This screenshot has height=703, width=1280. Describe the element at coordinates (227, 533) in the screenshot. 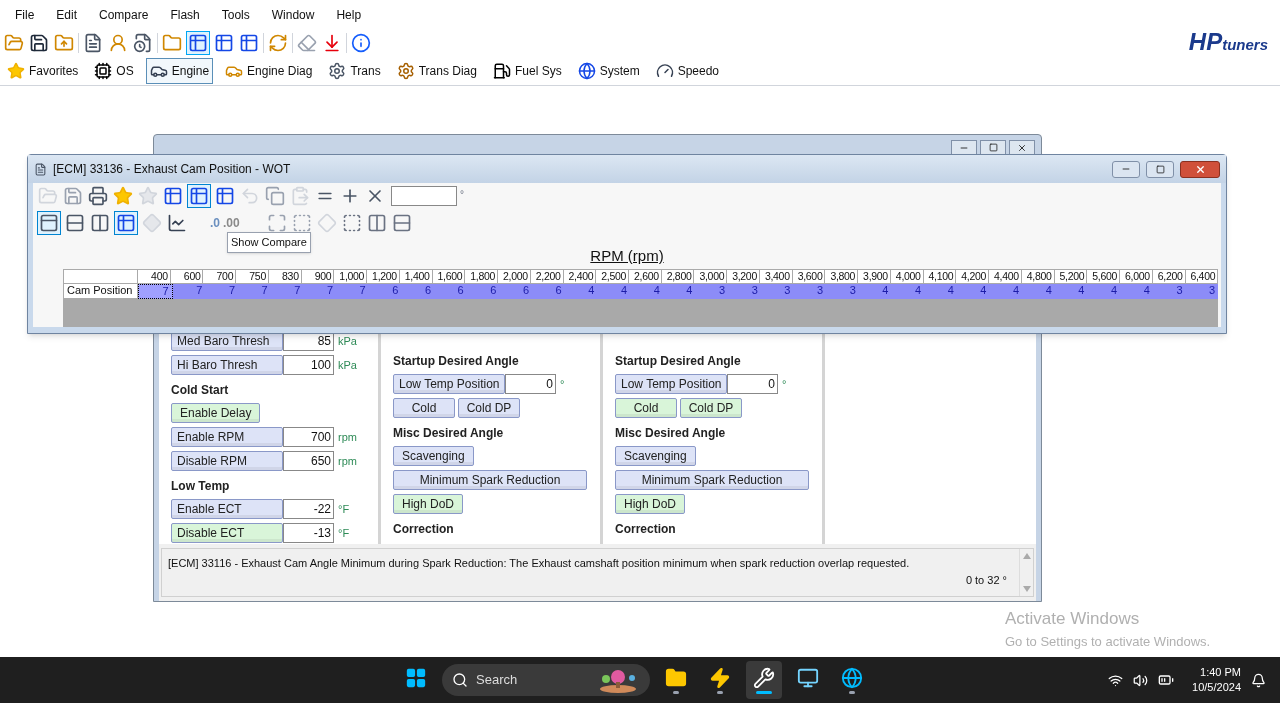

I see `parameter-button: Disable ECT` at that location.